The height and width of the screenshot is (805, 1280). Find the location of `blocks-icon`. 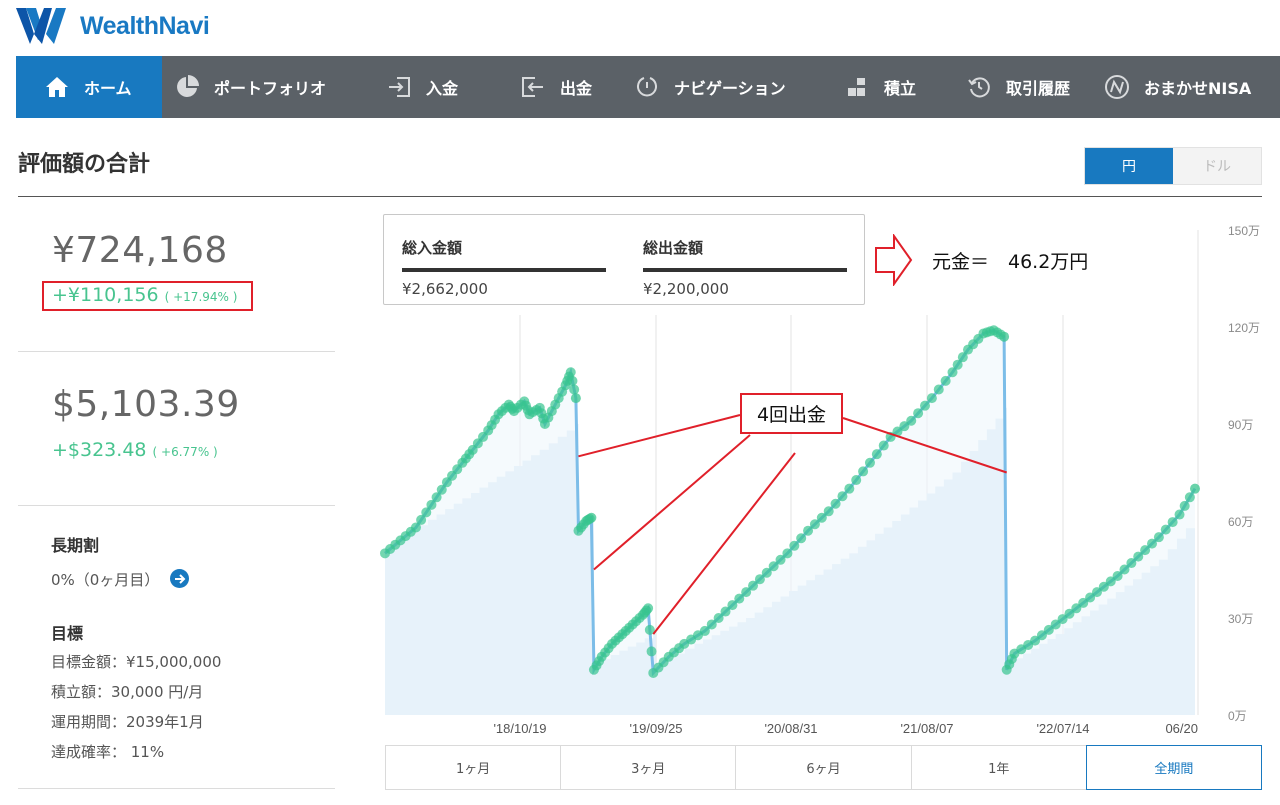

blocks-icon is located at coordinates (857, 87).